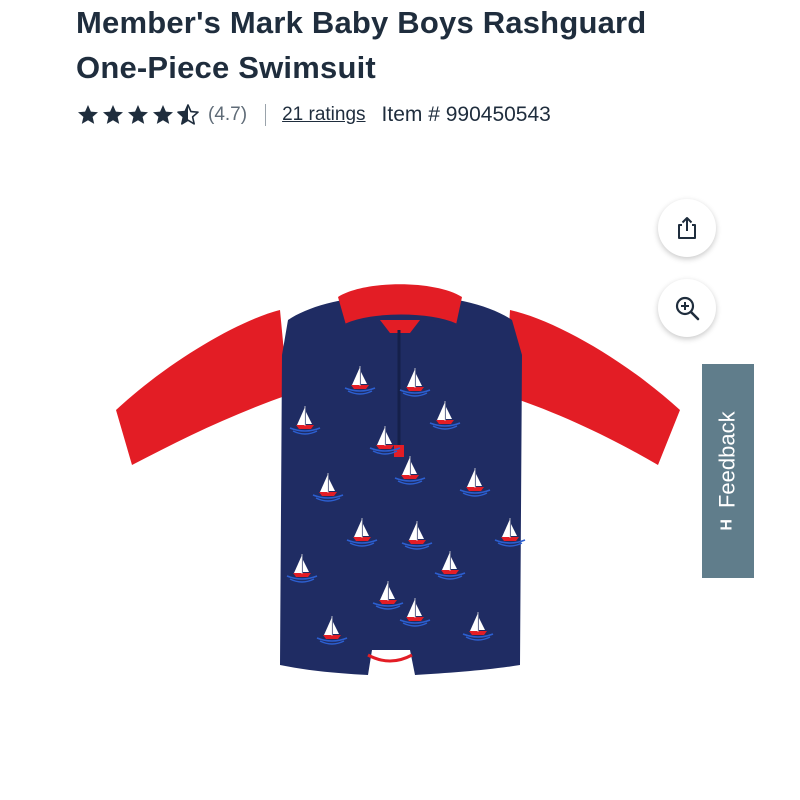  What do you see at coordinates (266, 115) in the screenshot?
I see `divider` at bounding box center [266, 115].